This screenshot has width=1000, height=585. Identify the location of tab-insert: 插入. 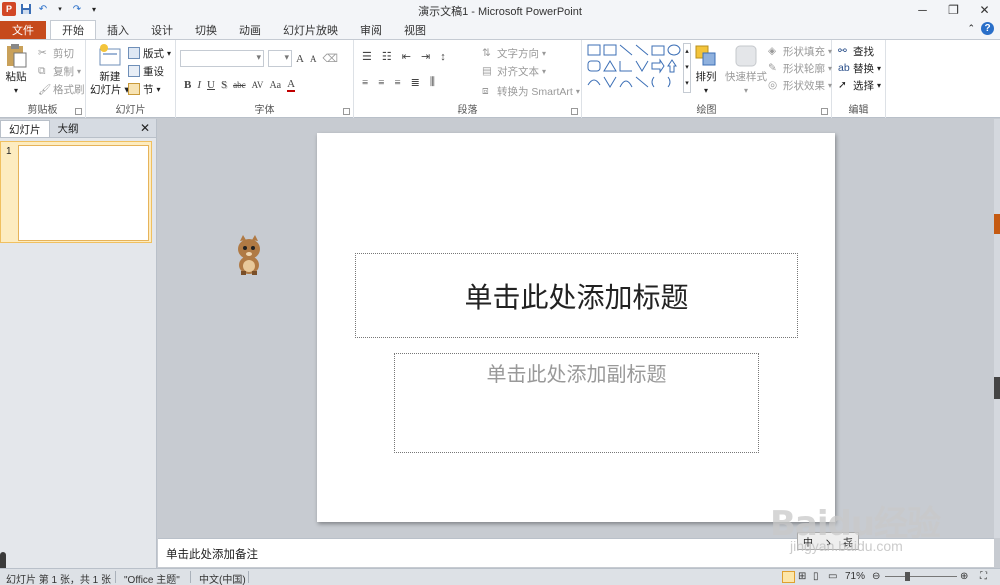
(118, 29).